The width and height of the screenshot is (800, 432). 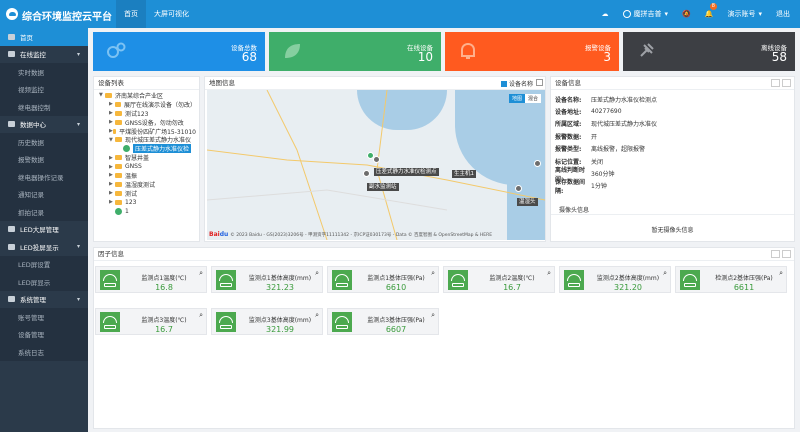 I want to click on tree-node: ▶ 测试123, so click(x=146, y=113).